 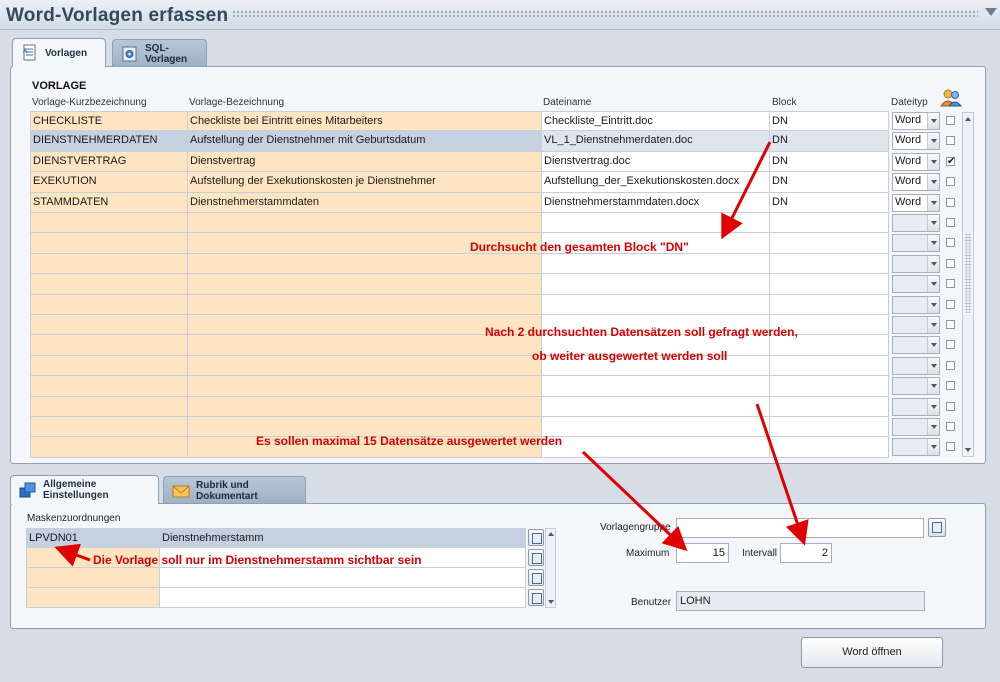 What do you see at coordinates (93, 538) in the screenshot?
I see `masken-code-cell: LPVDN01` at bounding box center [93, 538].